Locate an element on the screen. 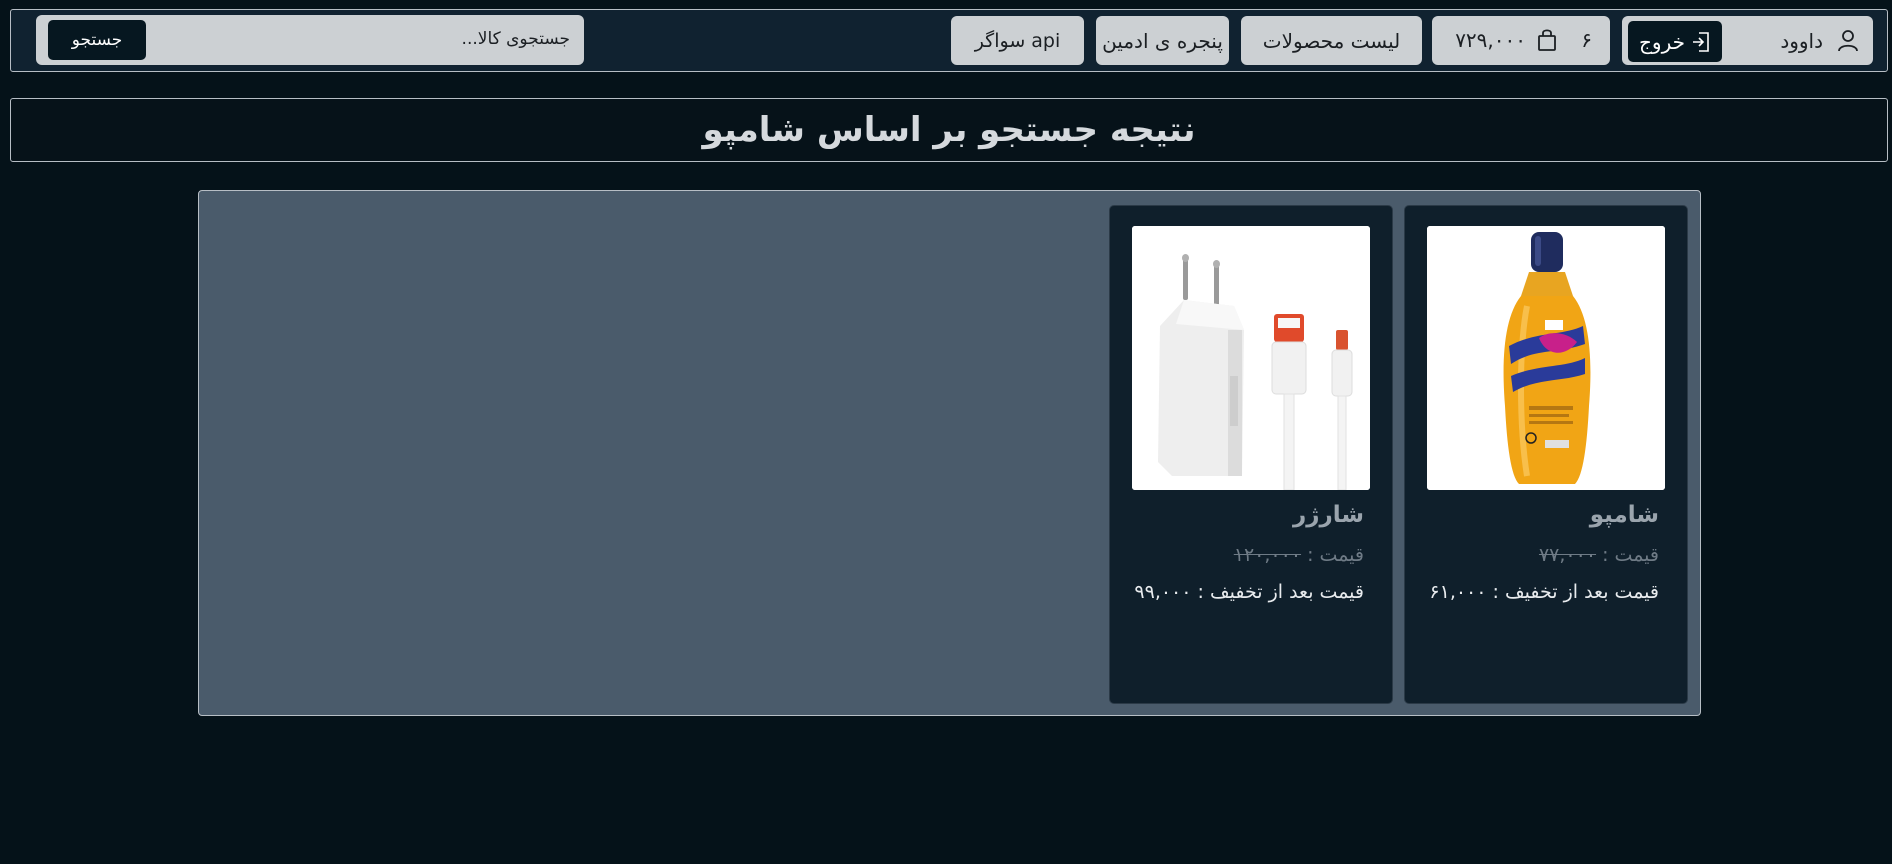 This screenshot has height=864, width=1892. cart-total: ۷۲۹,۰۰۰ is located at coordinates (1490, 40).